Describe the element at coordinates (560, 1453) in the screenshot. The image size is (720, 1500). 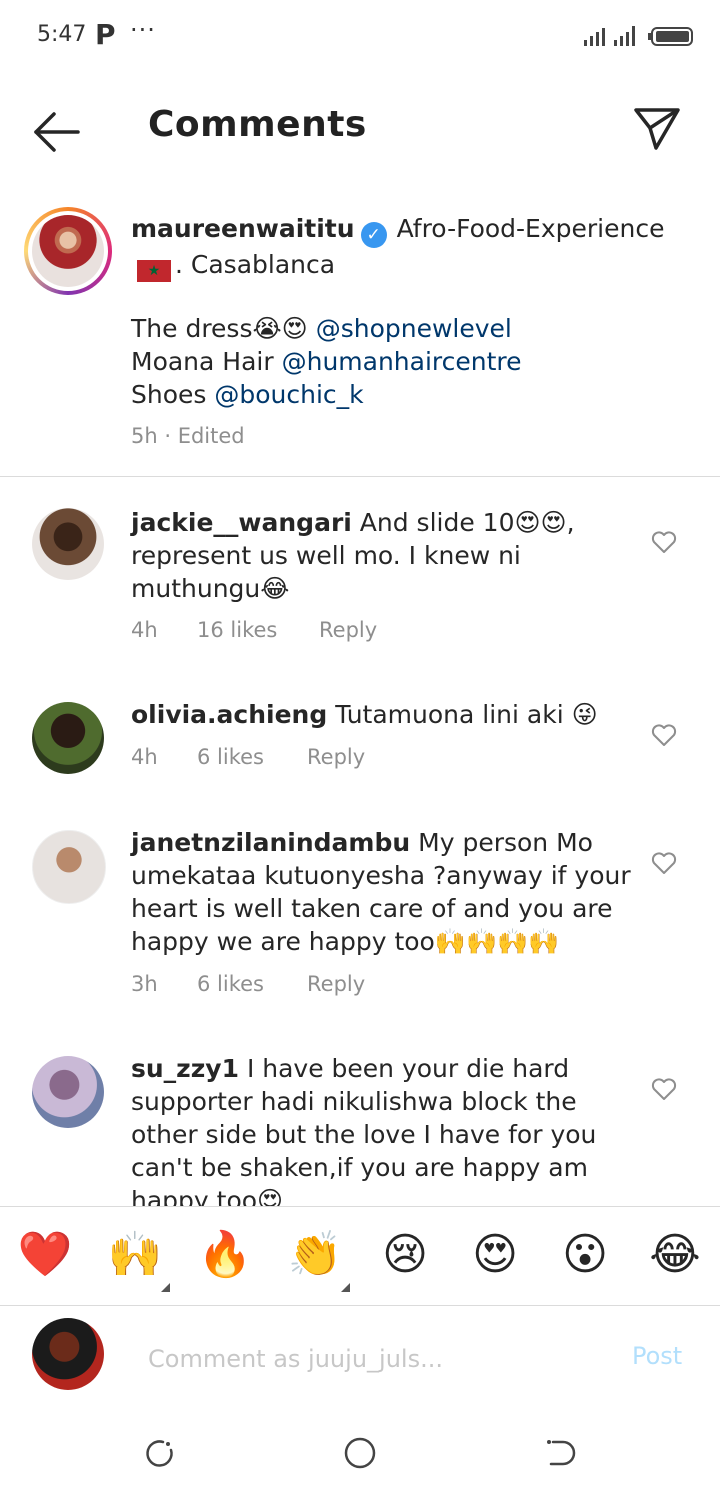
I see `back-nav-icon` at that location.